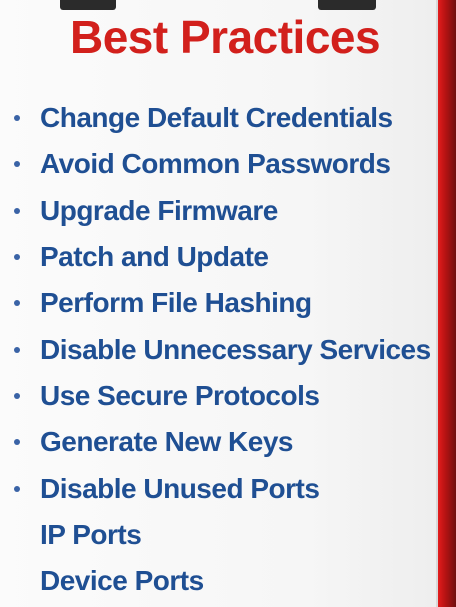  I want to click on list-item-label: IP Ports, so click(91, 534).